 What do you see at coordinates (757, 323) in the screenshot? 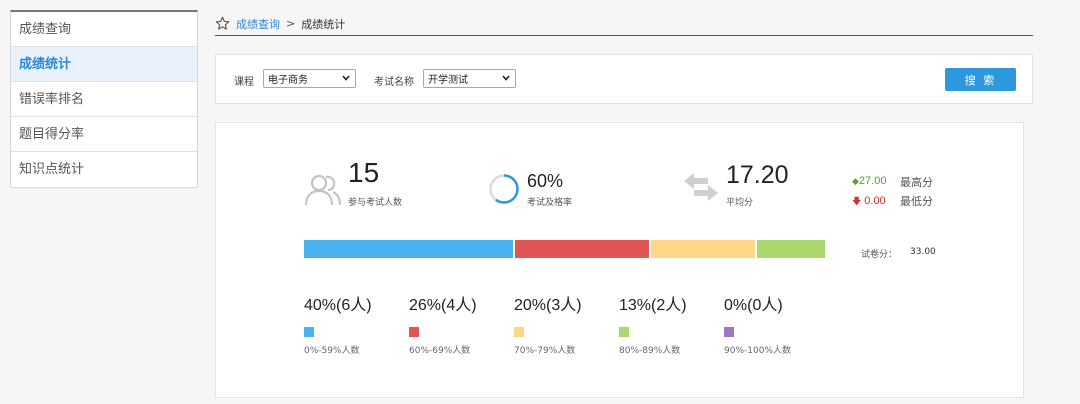
I see `distribution-item: 0%(0人) 90%-100%人数` at bounding box center [757, 323].